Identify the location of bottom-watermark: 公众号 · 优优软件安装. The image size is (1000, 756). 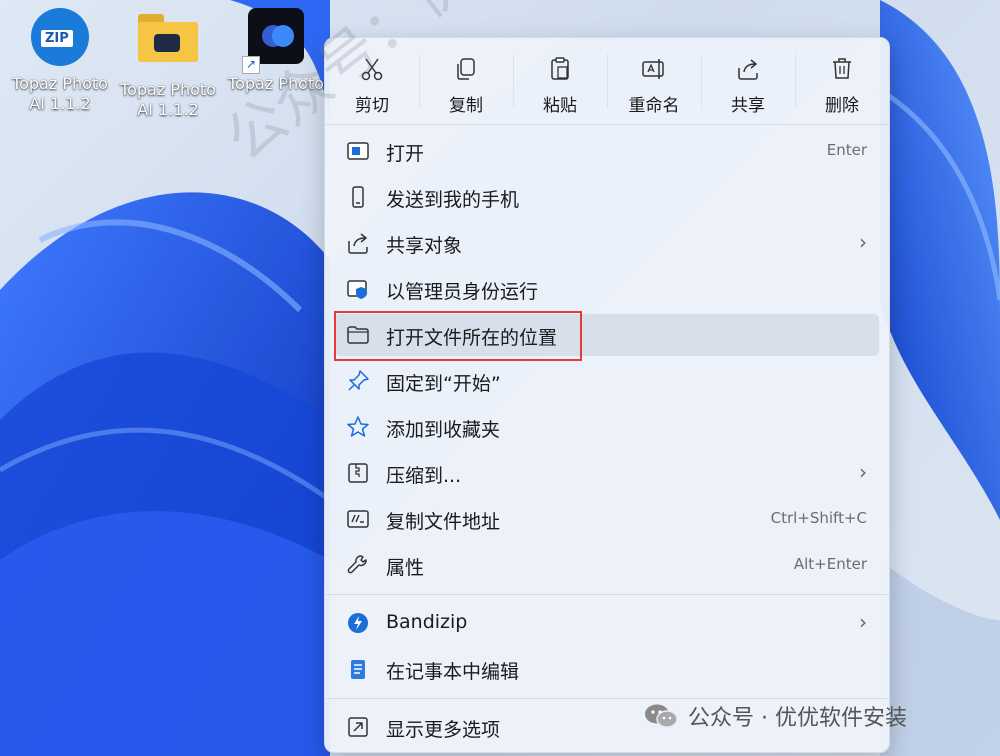
(775, 716).